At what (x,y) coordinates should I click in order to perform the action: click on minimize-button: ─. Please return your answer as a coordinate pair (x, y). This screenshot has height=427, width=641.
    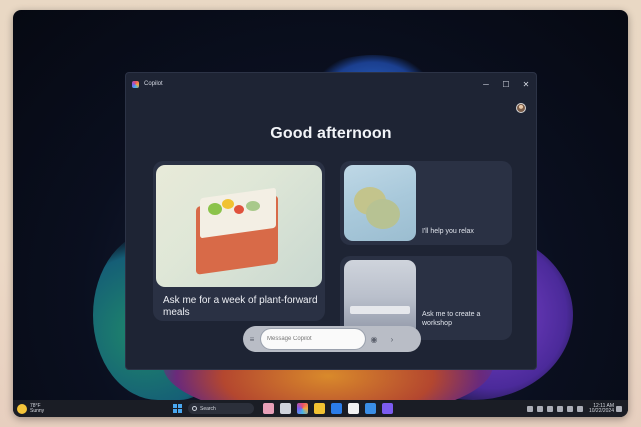
    Looking at the image, I should click on (486, 84).